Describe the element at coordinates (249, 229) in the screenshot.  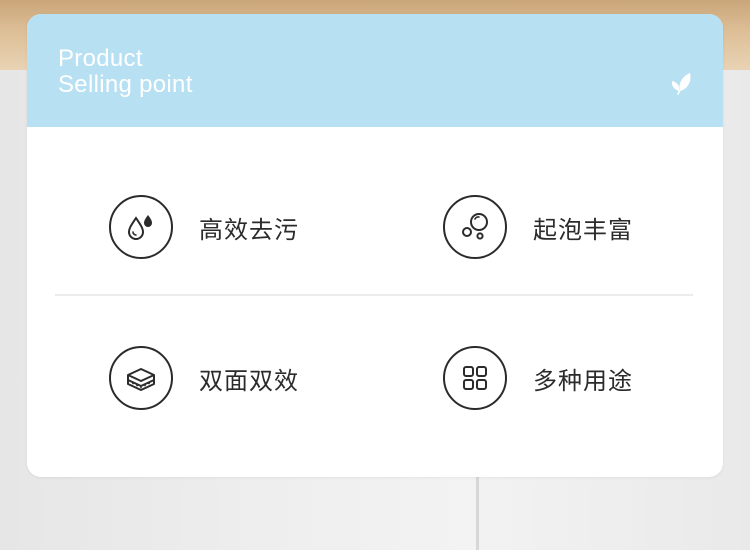
I see `feature-label: 高效去污` at that location.